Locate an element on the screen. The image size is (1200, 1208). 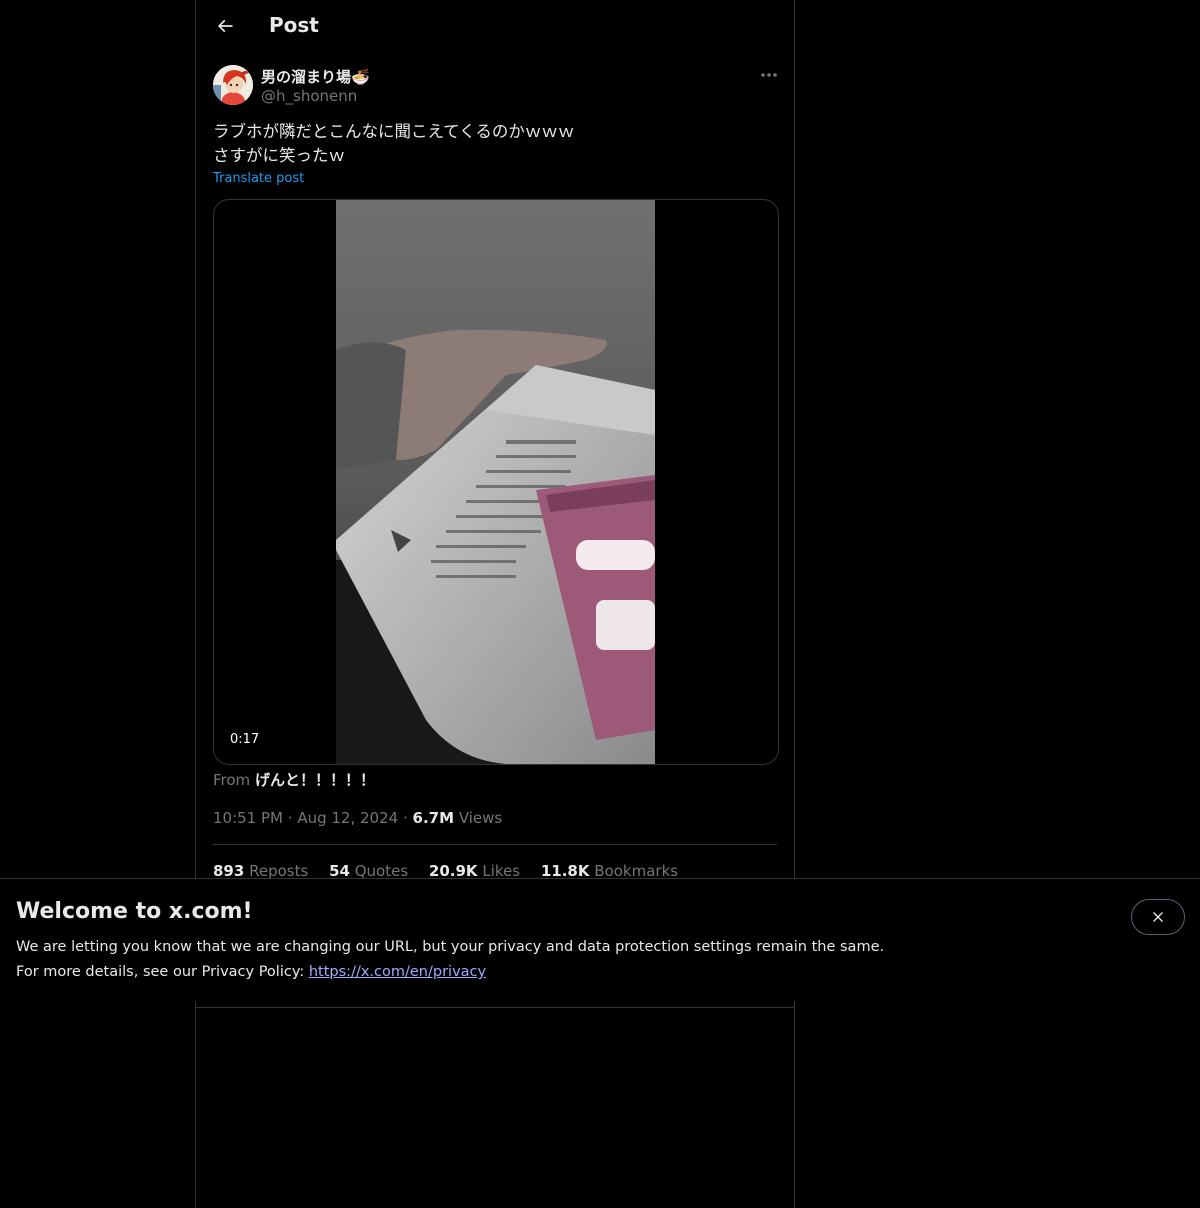
post-text-line: ラブホが隣だとこんなに聞こえてくるのかｗｗｗ is located at coordinates (394, 131).